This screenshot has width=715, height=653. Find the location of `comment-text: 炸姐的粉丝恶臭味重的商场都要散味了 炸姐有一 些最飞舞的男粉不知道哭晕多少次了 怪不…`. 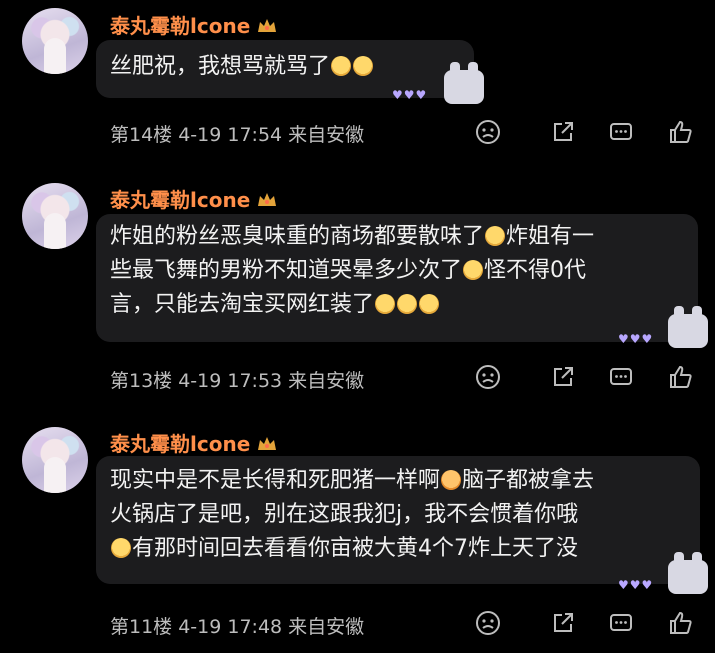

comment-text: 炸姐的粉丝恶臭味重的商场都要散味了 炸姐有一 些最飞舞的男粉不知道哭晕多少次了 怪不… is located at coordinates (352, 271).